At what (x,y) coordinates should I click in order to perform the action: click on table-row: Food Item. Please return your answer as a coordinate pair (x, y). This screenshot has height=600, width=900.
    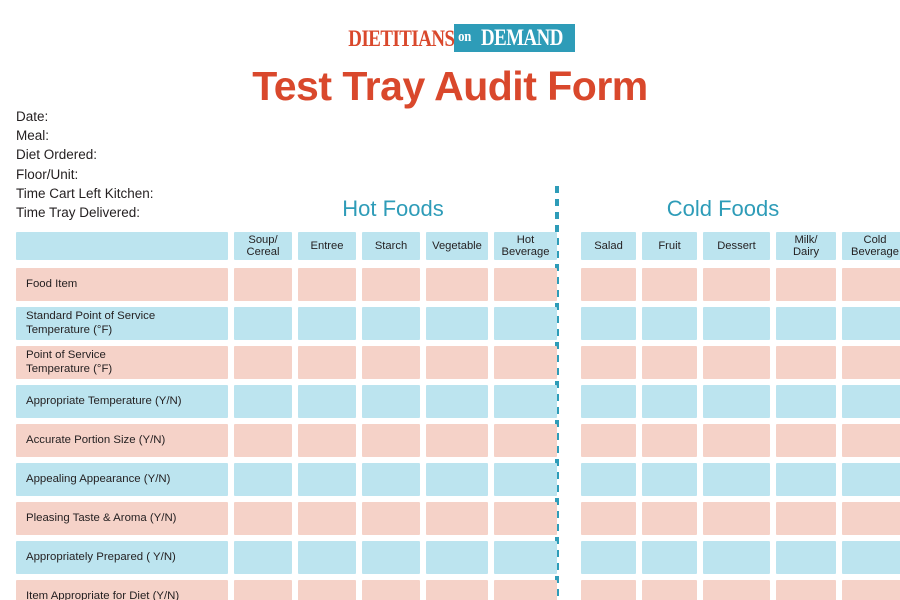
    Looking at the image, I should click on (458, 284).